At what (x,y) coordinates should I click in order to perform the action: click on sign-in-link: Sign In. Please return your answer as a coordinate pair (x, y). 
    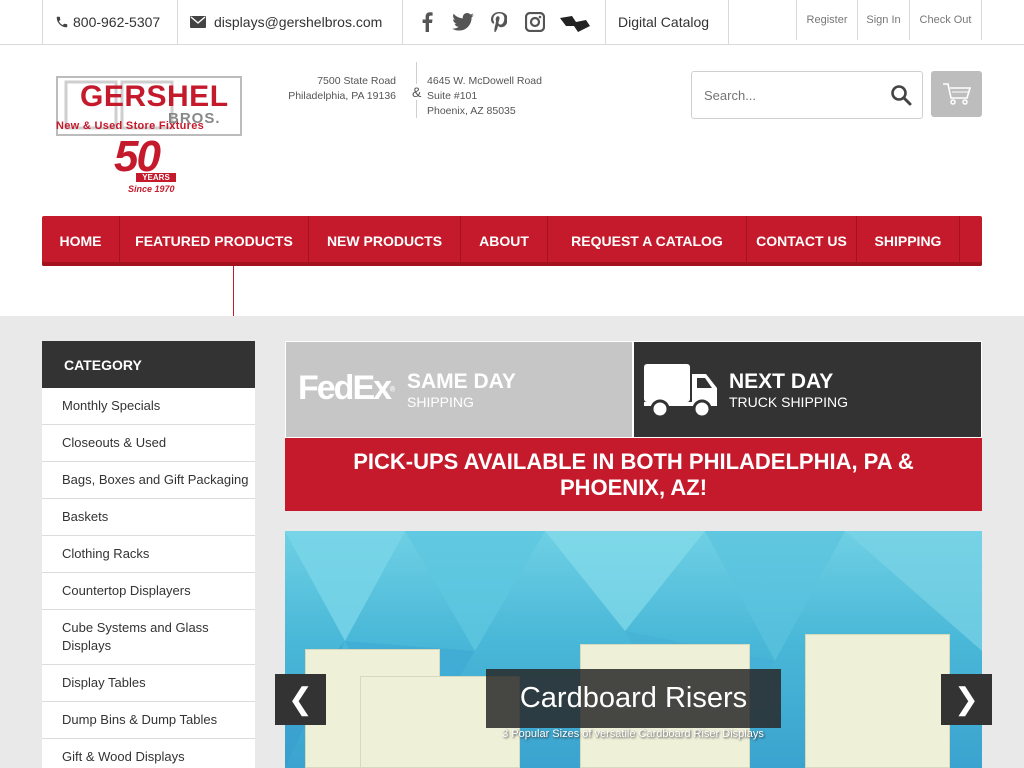
    Looking at the image, I should click on (883, 20).